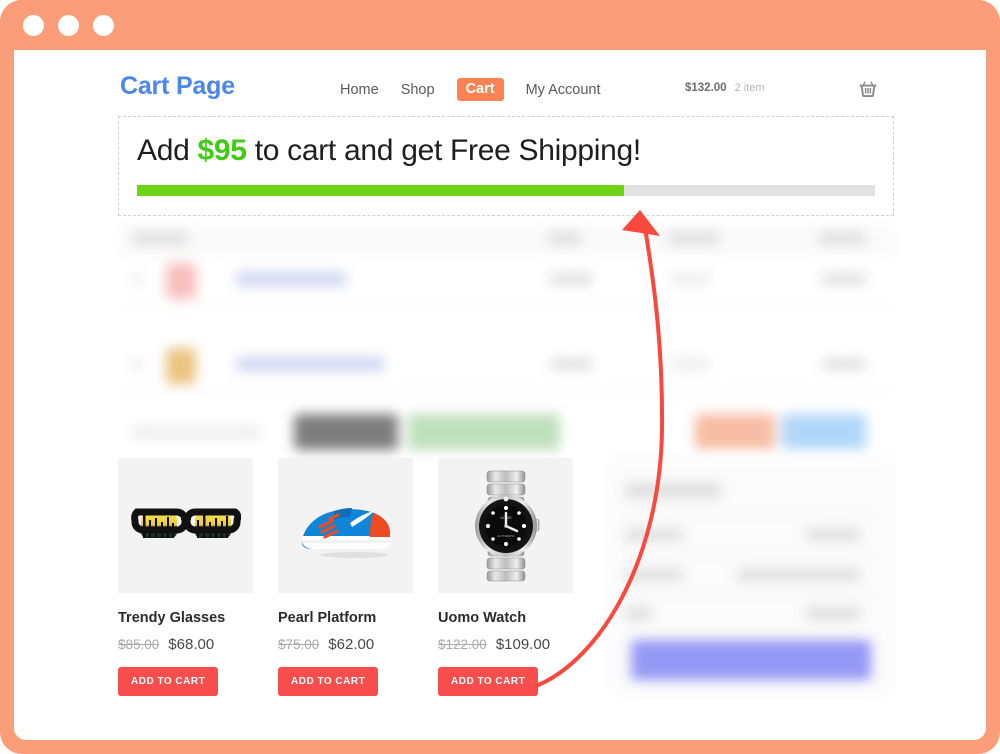  I want to click on wristwatch-image: UOMO AUTOMATIC, so click(505, 525).